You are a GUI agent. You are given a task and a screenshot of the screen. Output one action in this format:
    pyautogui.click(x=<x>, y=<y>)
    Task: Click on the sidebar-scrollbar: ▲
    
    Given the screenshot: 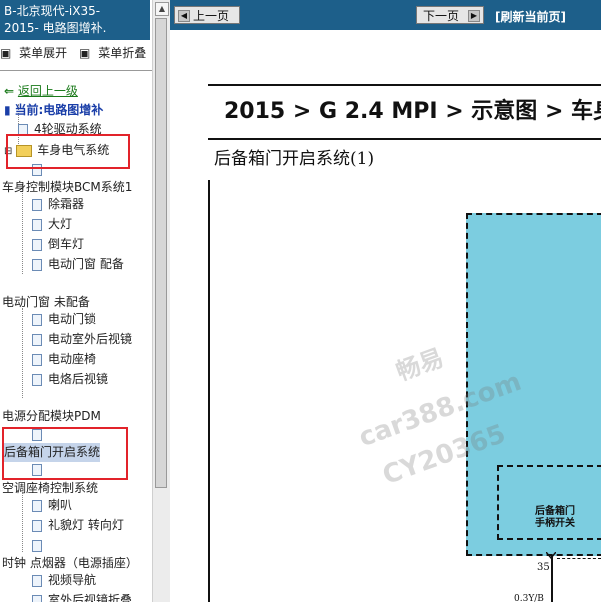 What is the action you would take?
    pyautogui.click(x=161, y=301)
    